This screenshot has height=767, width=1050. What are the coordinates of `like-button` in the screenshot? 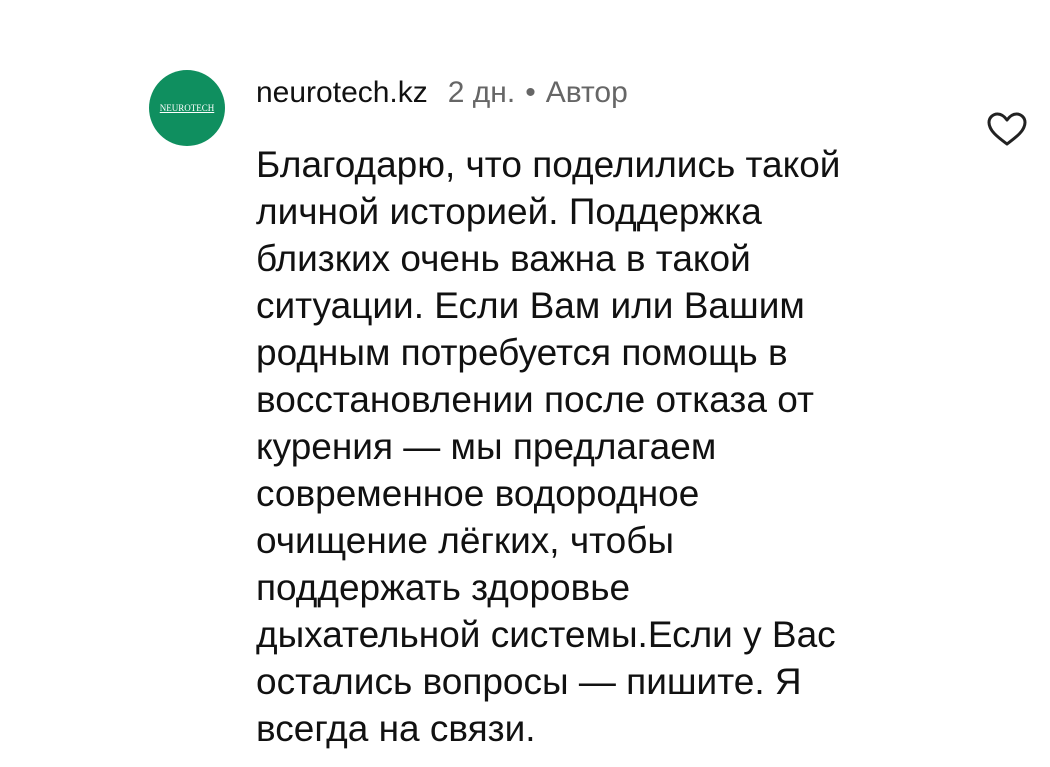 It's located at (1007, 129).